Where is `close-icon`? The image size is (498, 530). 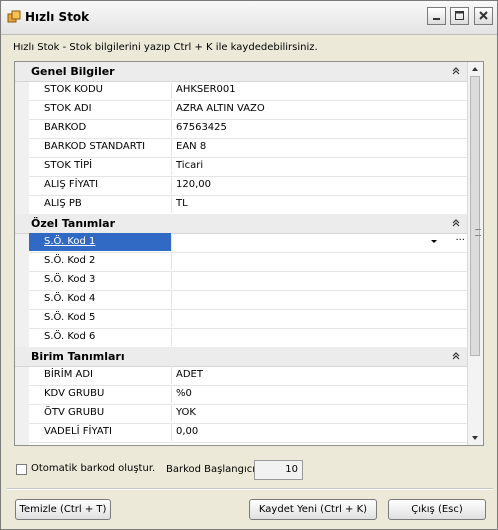
close-icon is located at coordinates (483, 15).